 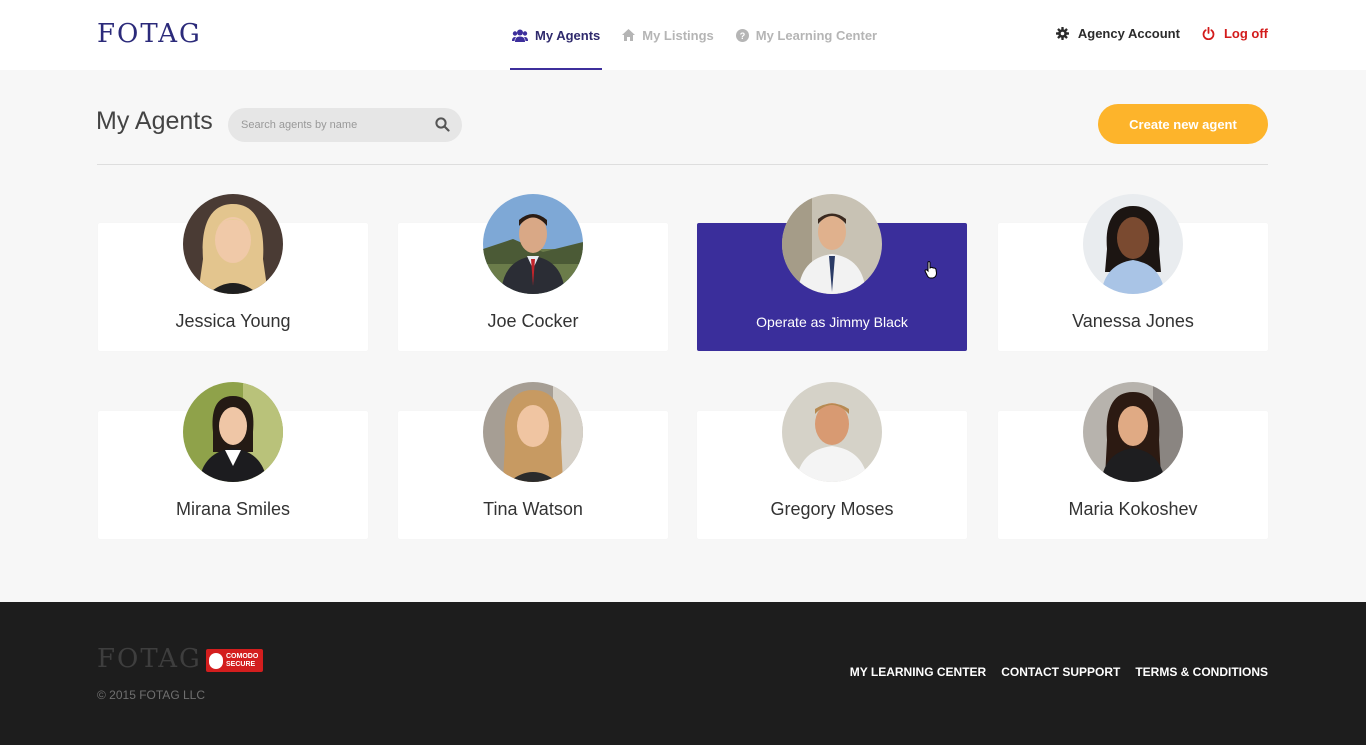 I want to click on badge-text-bottom: SECURE, so click(x=241, y=664).